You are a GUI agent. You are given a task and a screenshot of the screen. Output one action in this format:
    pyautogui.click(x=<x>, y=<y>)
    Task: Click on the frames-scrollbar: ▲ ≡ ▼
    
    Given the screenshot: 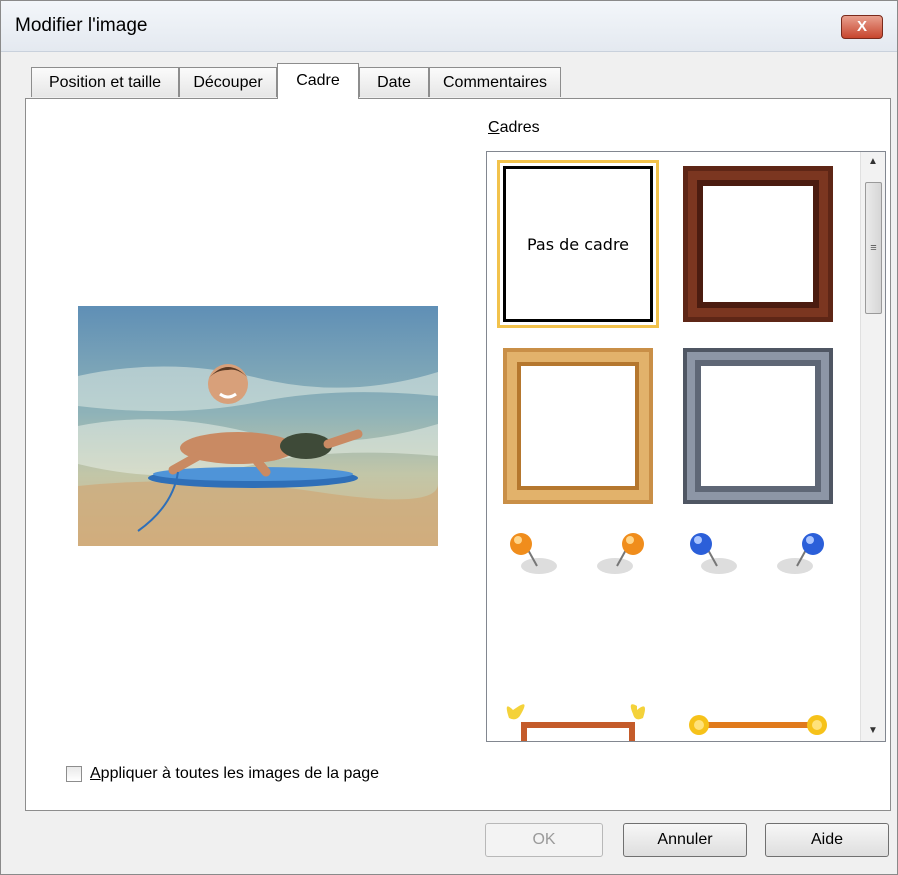 What is the action you would take?
    pyautogui.click(x=872, y=446)
    